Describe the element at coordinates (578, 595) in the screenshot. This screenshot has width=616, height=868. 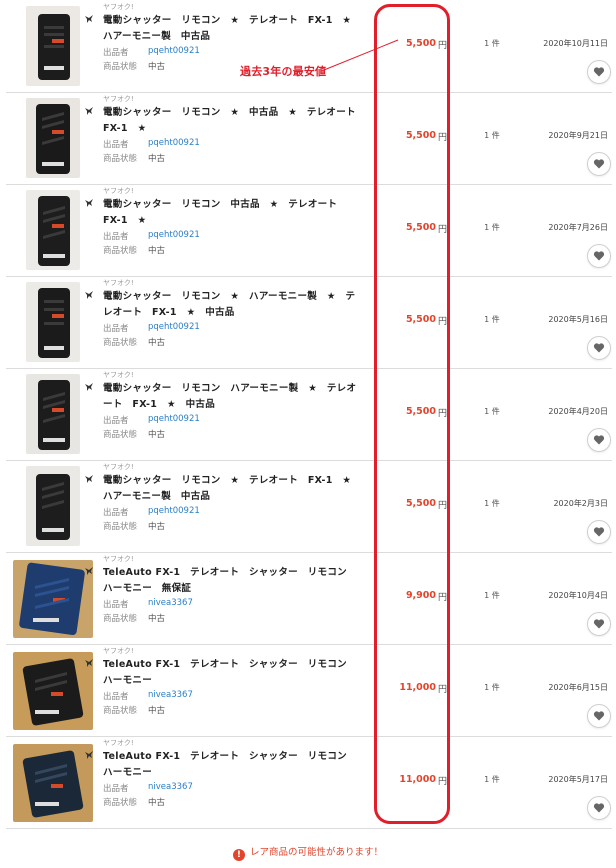
I see `end-date: 2020年10月4日` at that location.